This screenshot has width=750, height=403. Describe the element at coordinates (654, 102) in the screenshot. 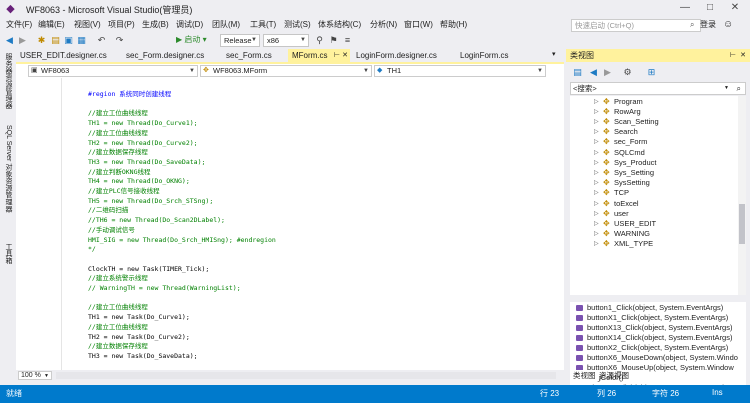

I see `tree-item: ▷ ✥ Program` at that location.